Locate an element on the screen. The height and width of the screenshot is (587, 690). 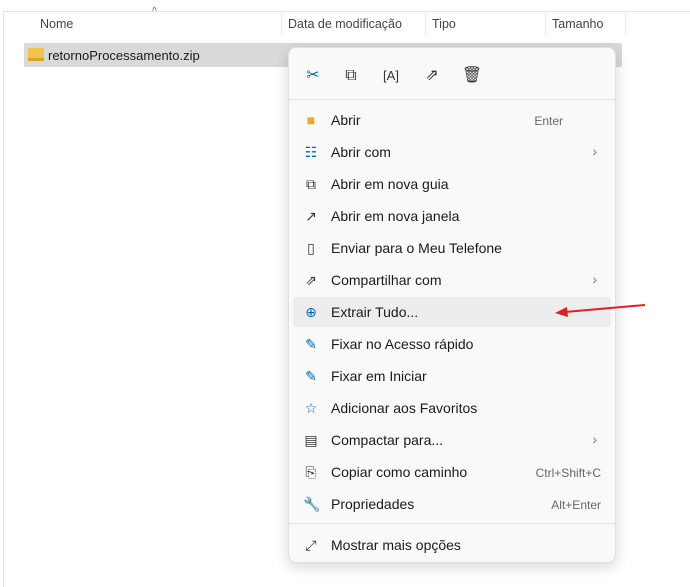
menu-item-compartilhar: ⇗ Compartilhar com › is located at coordinates (452, 280).